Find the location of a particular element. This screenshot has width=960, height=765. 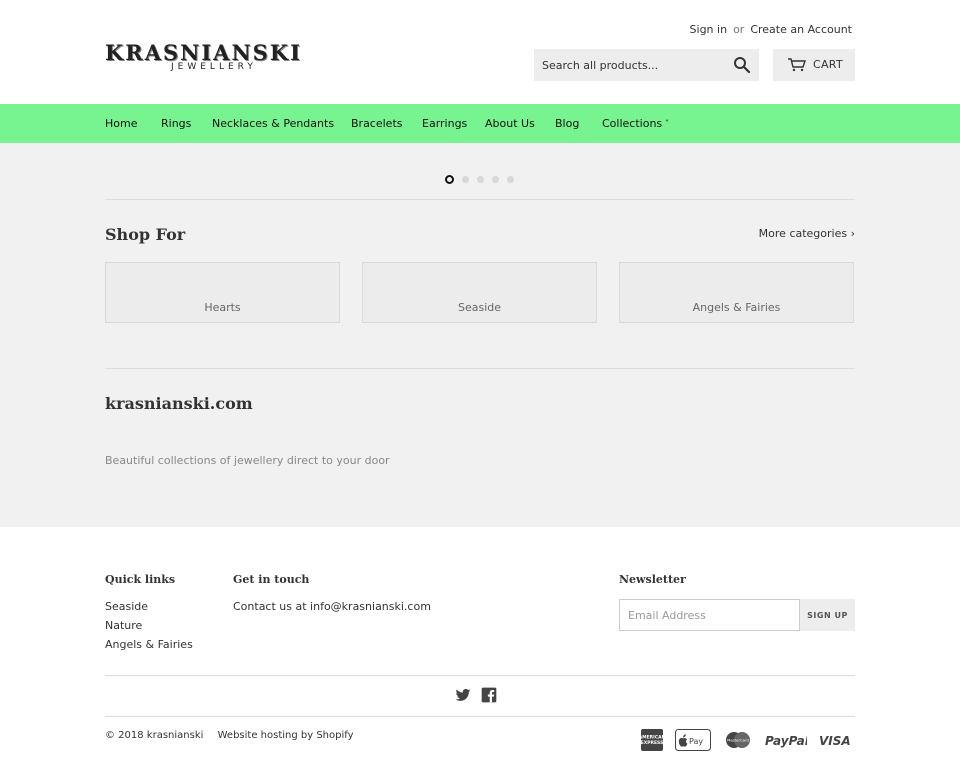

about-title: krasnianski.com is located at coordinates (179, 403).